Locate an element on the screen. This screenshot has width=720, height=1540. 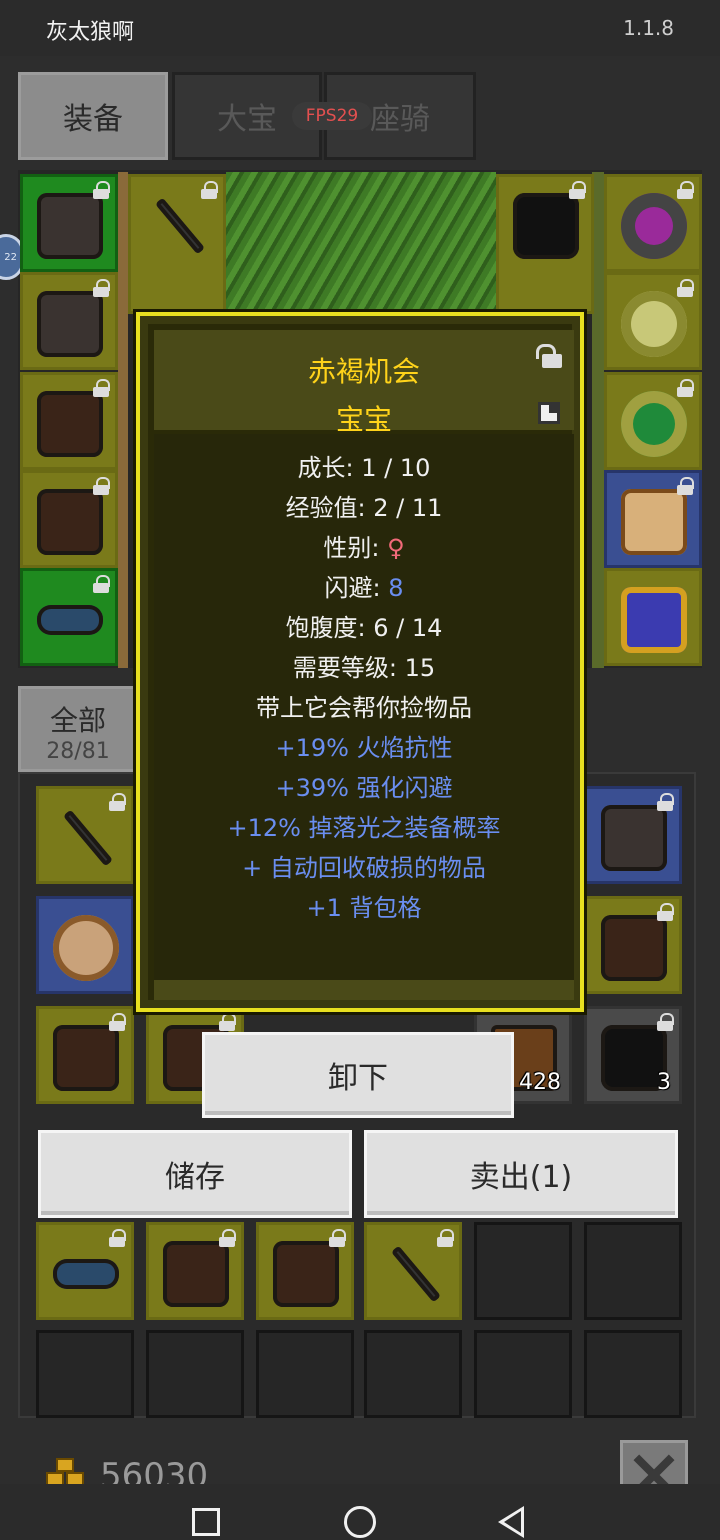
tooltip-header: 赤褐机会 宝宝 is located at coordinates (364, 383).